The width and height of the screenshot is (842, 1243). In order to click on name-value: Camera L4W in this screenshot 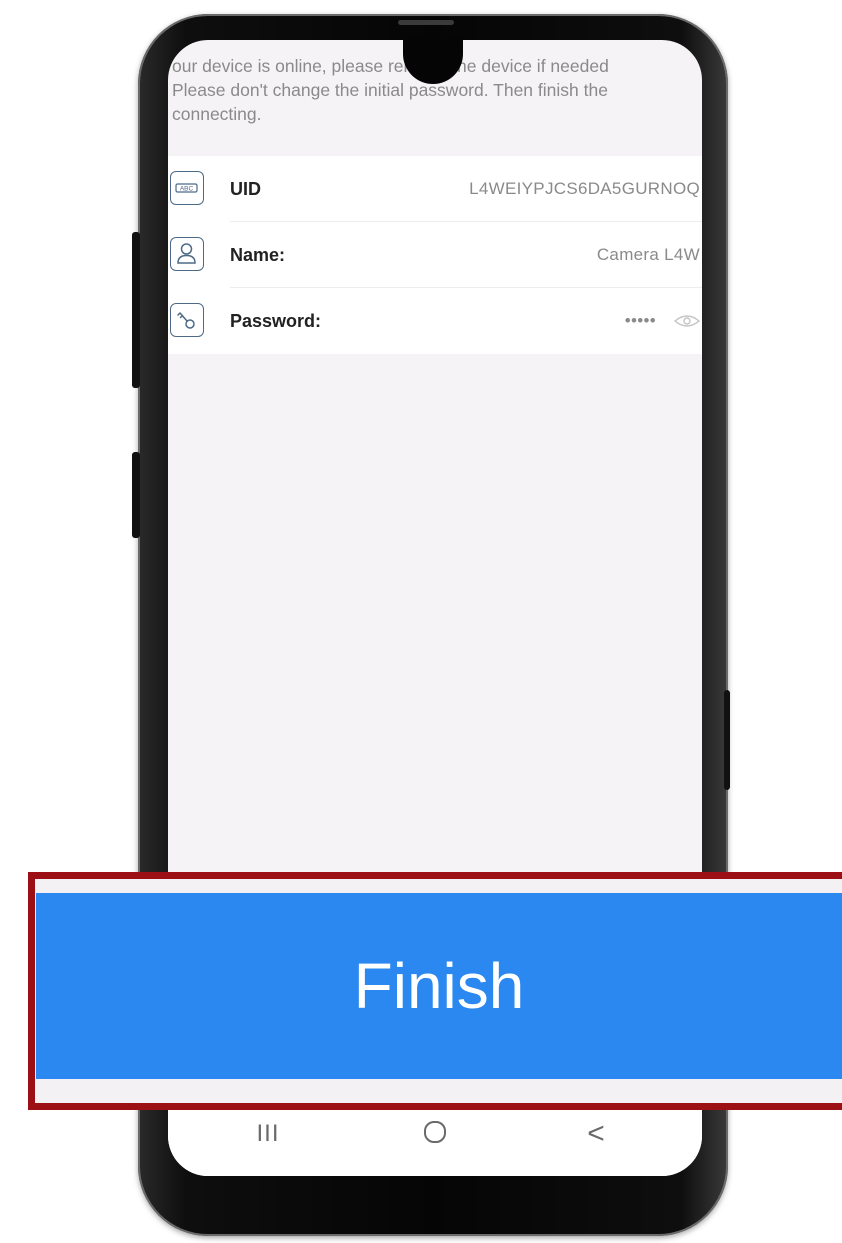, I will do `click(648, 255)`.